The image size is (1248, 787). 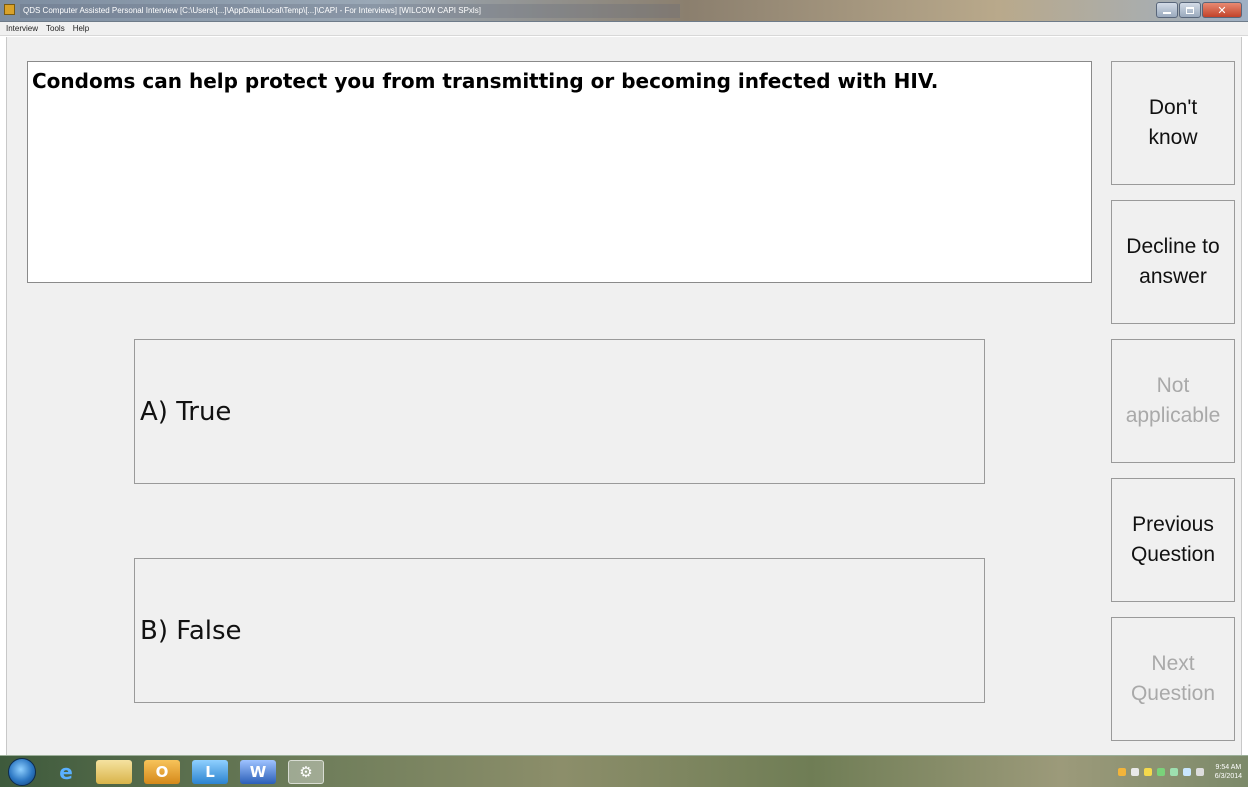 What do you see at coordinates (55, 28) in the screenshot?
I see `menu-tools: Tools` at bounding box center [55, 28].